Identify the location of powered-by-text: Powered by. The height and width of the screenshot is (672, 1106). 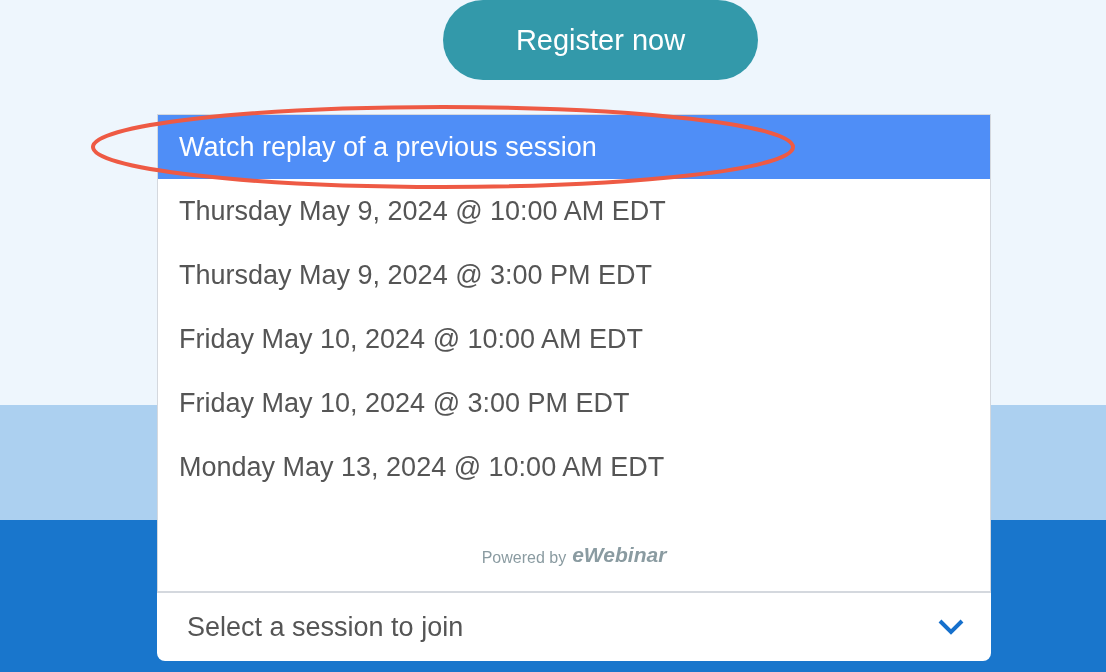
(524, 558).